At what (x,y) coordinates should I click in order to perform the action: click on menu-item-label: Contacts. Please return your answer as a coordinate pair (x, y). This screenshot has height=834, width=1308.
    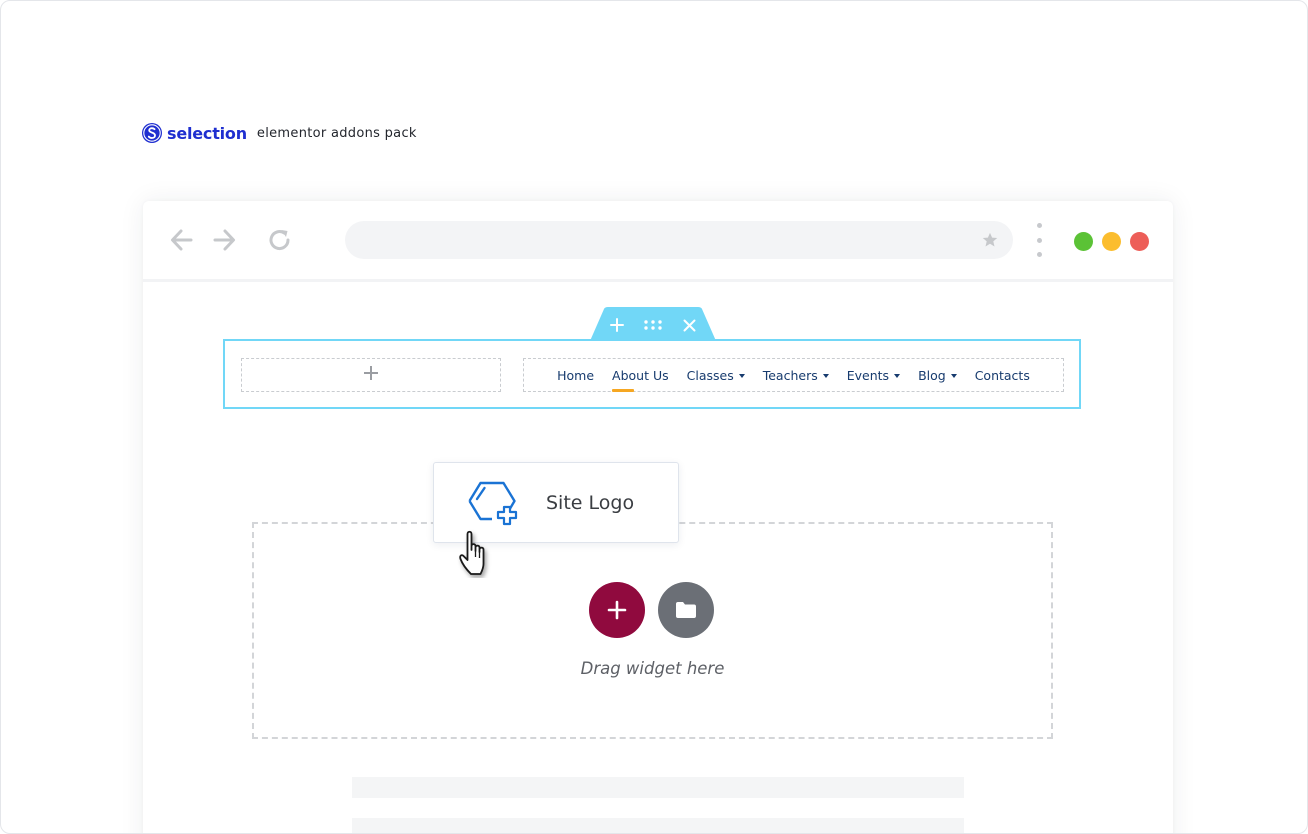
    Looking at the image, I should click on (1002, 375).